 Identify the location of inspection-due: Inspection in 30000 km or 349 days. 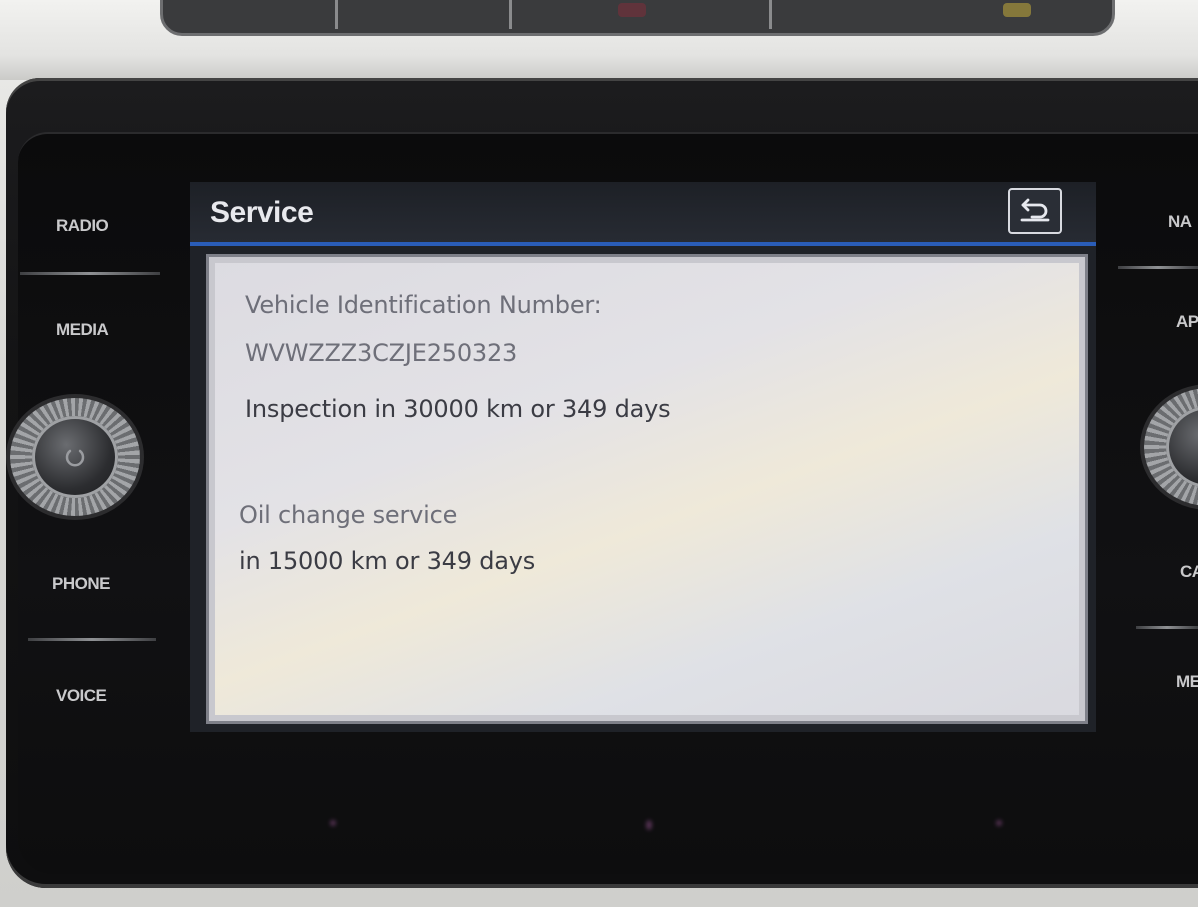
(458, 409).